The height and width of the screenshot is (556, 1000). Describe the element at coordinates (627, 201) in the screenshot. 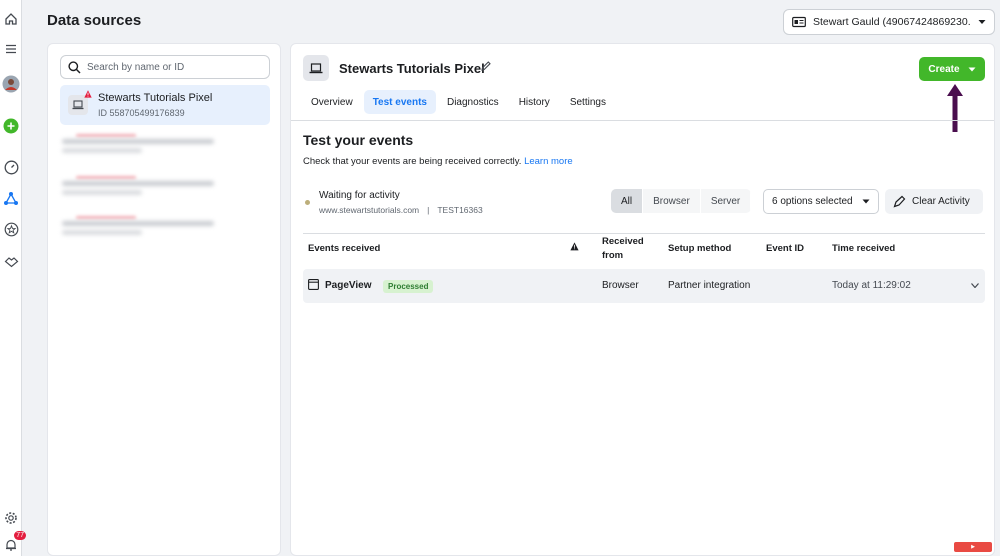

I see `filter-all-button: All` at that location.